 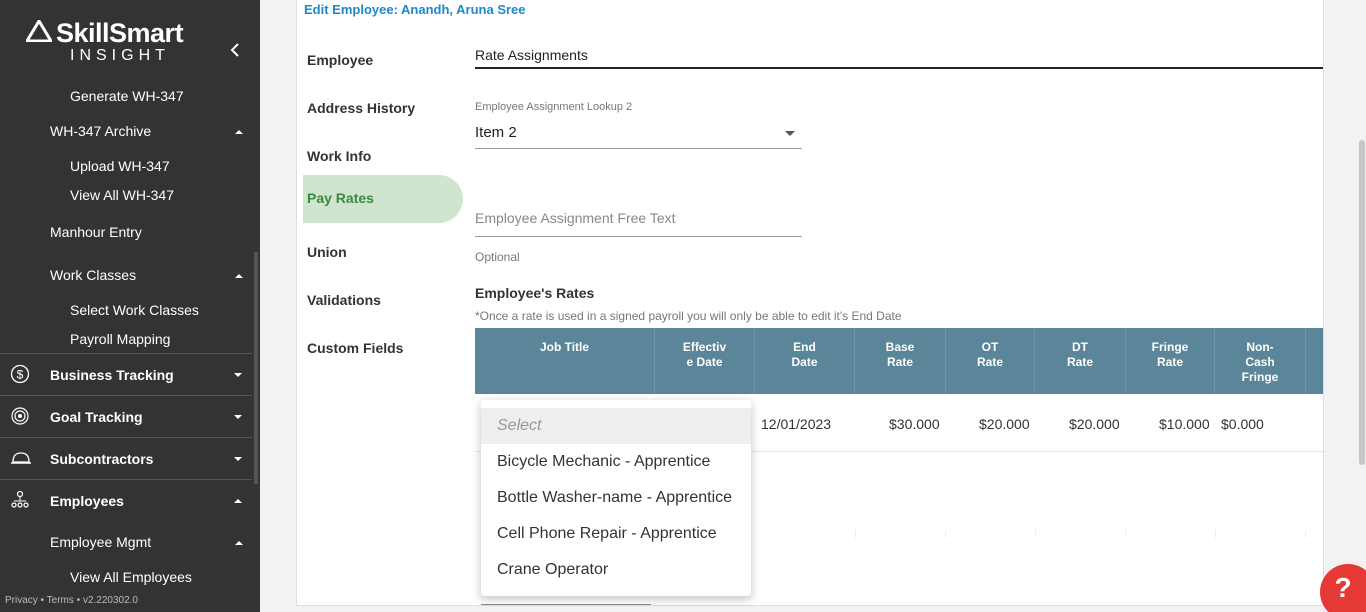 I want to click on footer-links: Privacy • Terms • v2.220302.0, so click(x=71, y=600).